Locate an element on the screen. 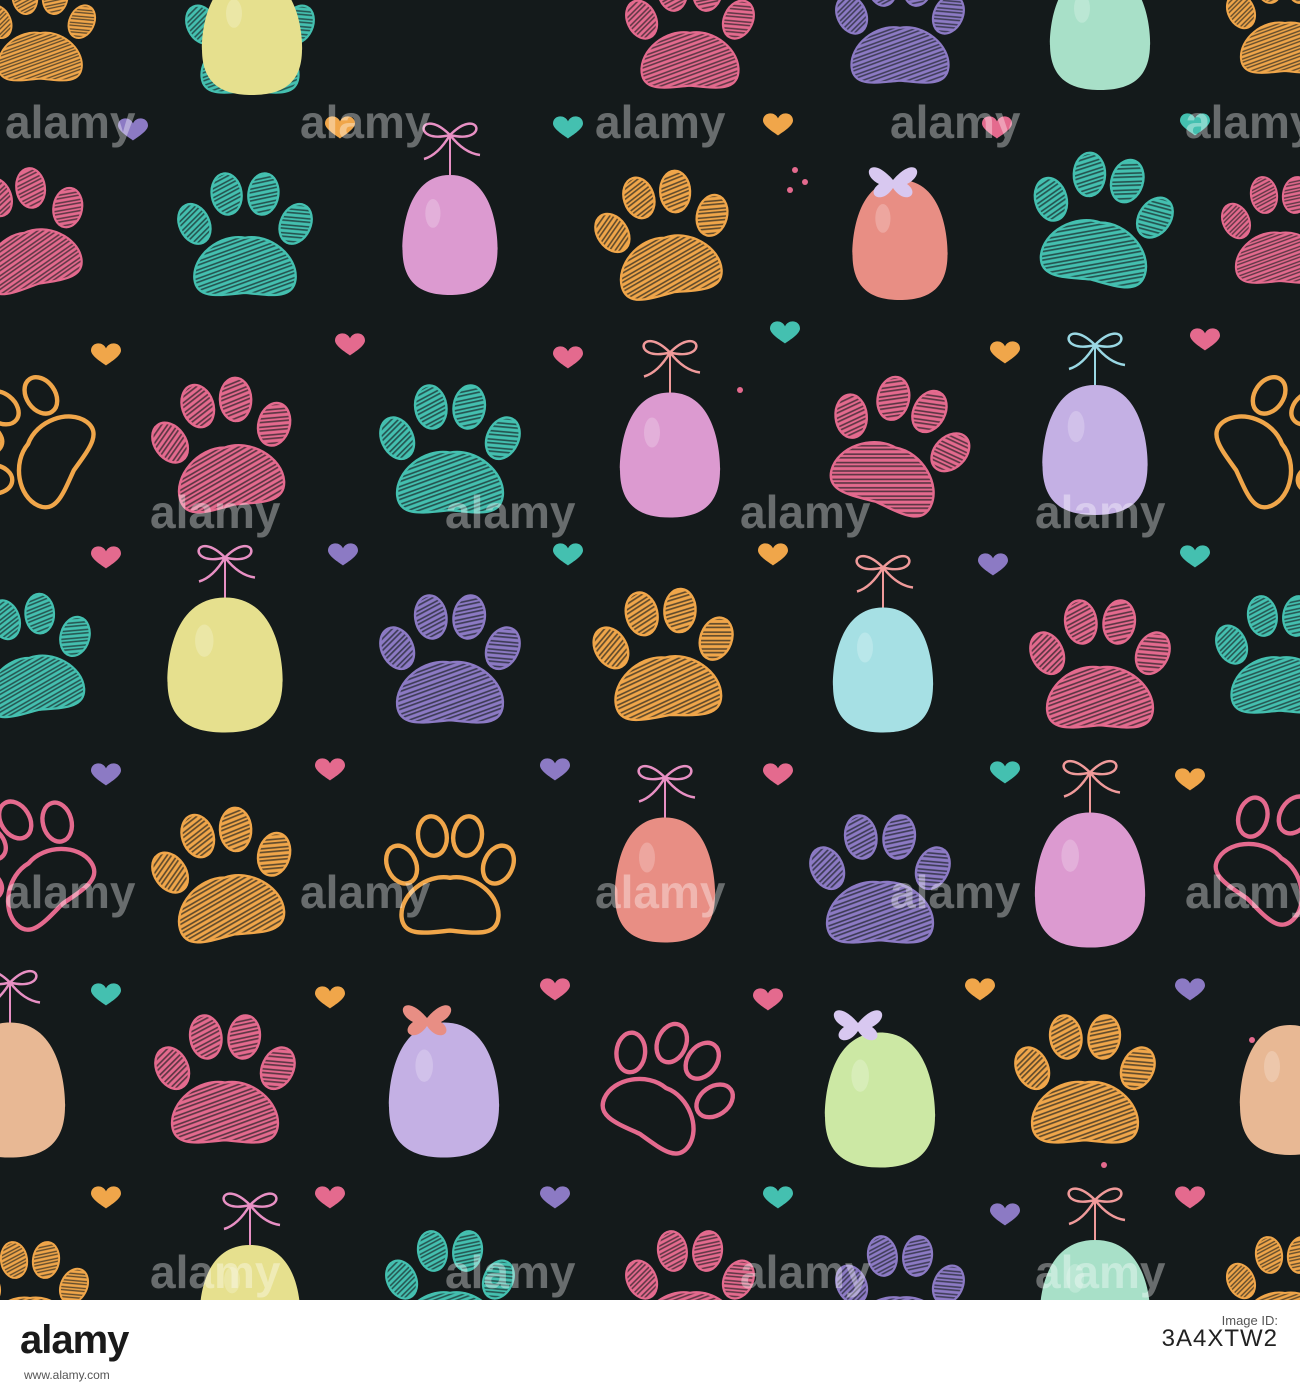 Image resolution: width=1300 pixels, height=1390 pixels. stock-footer: alamy www.alamy.com Image ID: 3A4XTW2 is located at coordinates (650, 1345).